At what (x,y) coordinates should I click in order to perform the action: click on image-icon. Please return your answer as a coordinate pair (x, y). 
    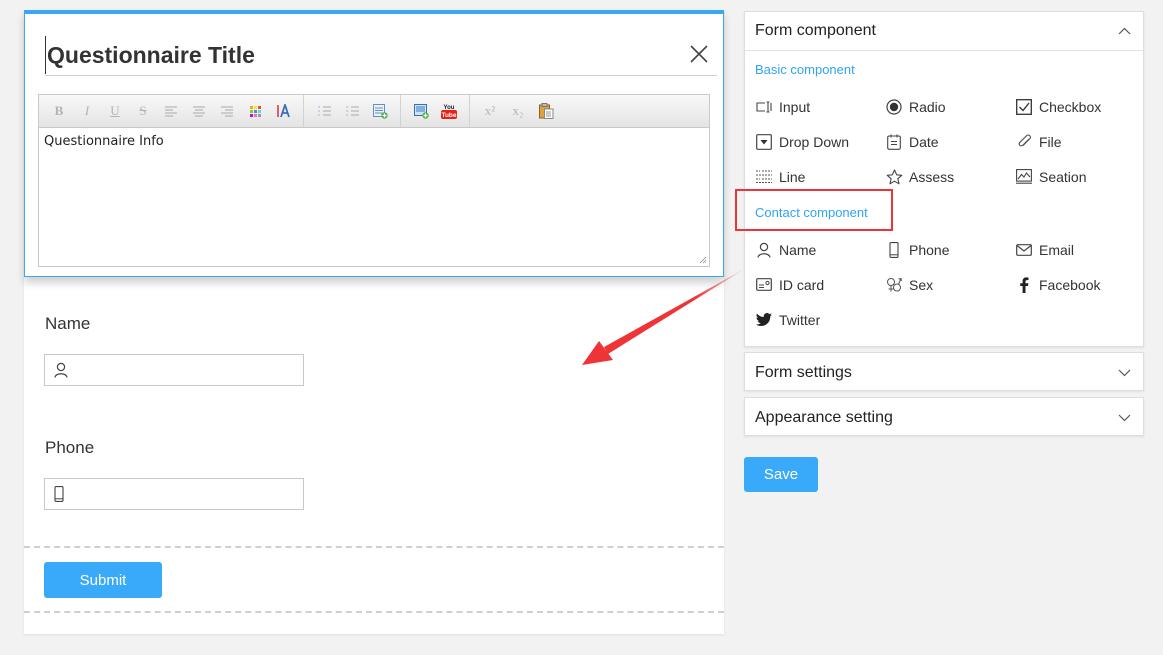
    Looking at the image, I should click on (1024, 176).